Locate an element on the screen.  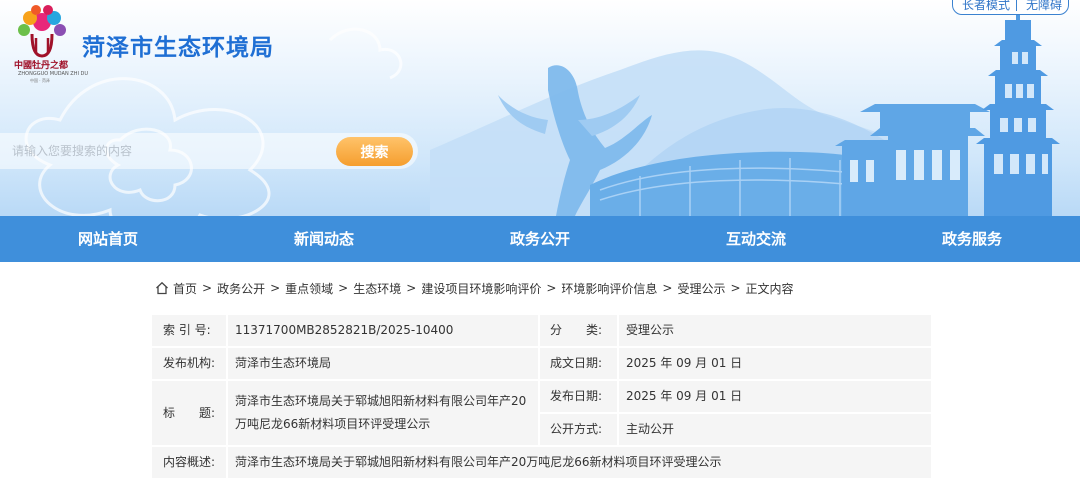
breadcrumb-home: 首页 is located at coordinates (185, 288).